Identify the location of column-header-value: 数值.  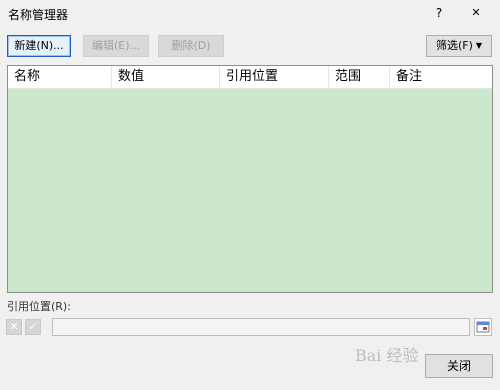
(166, 77).